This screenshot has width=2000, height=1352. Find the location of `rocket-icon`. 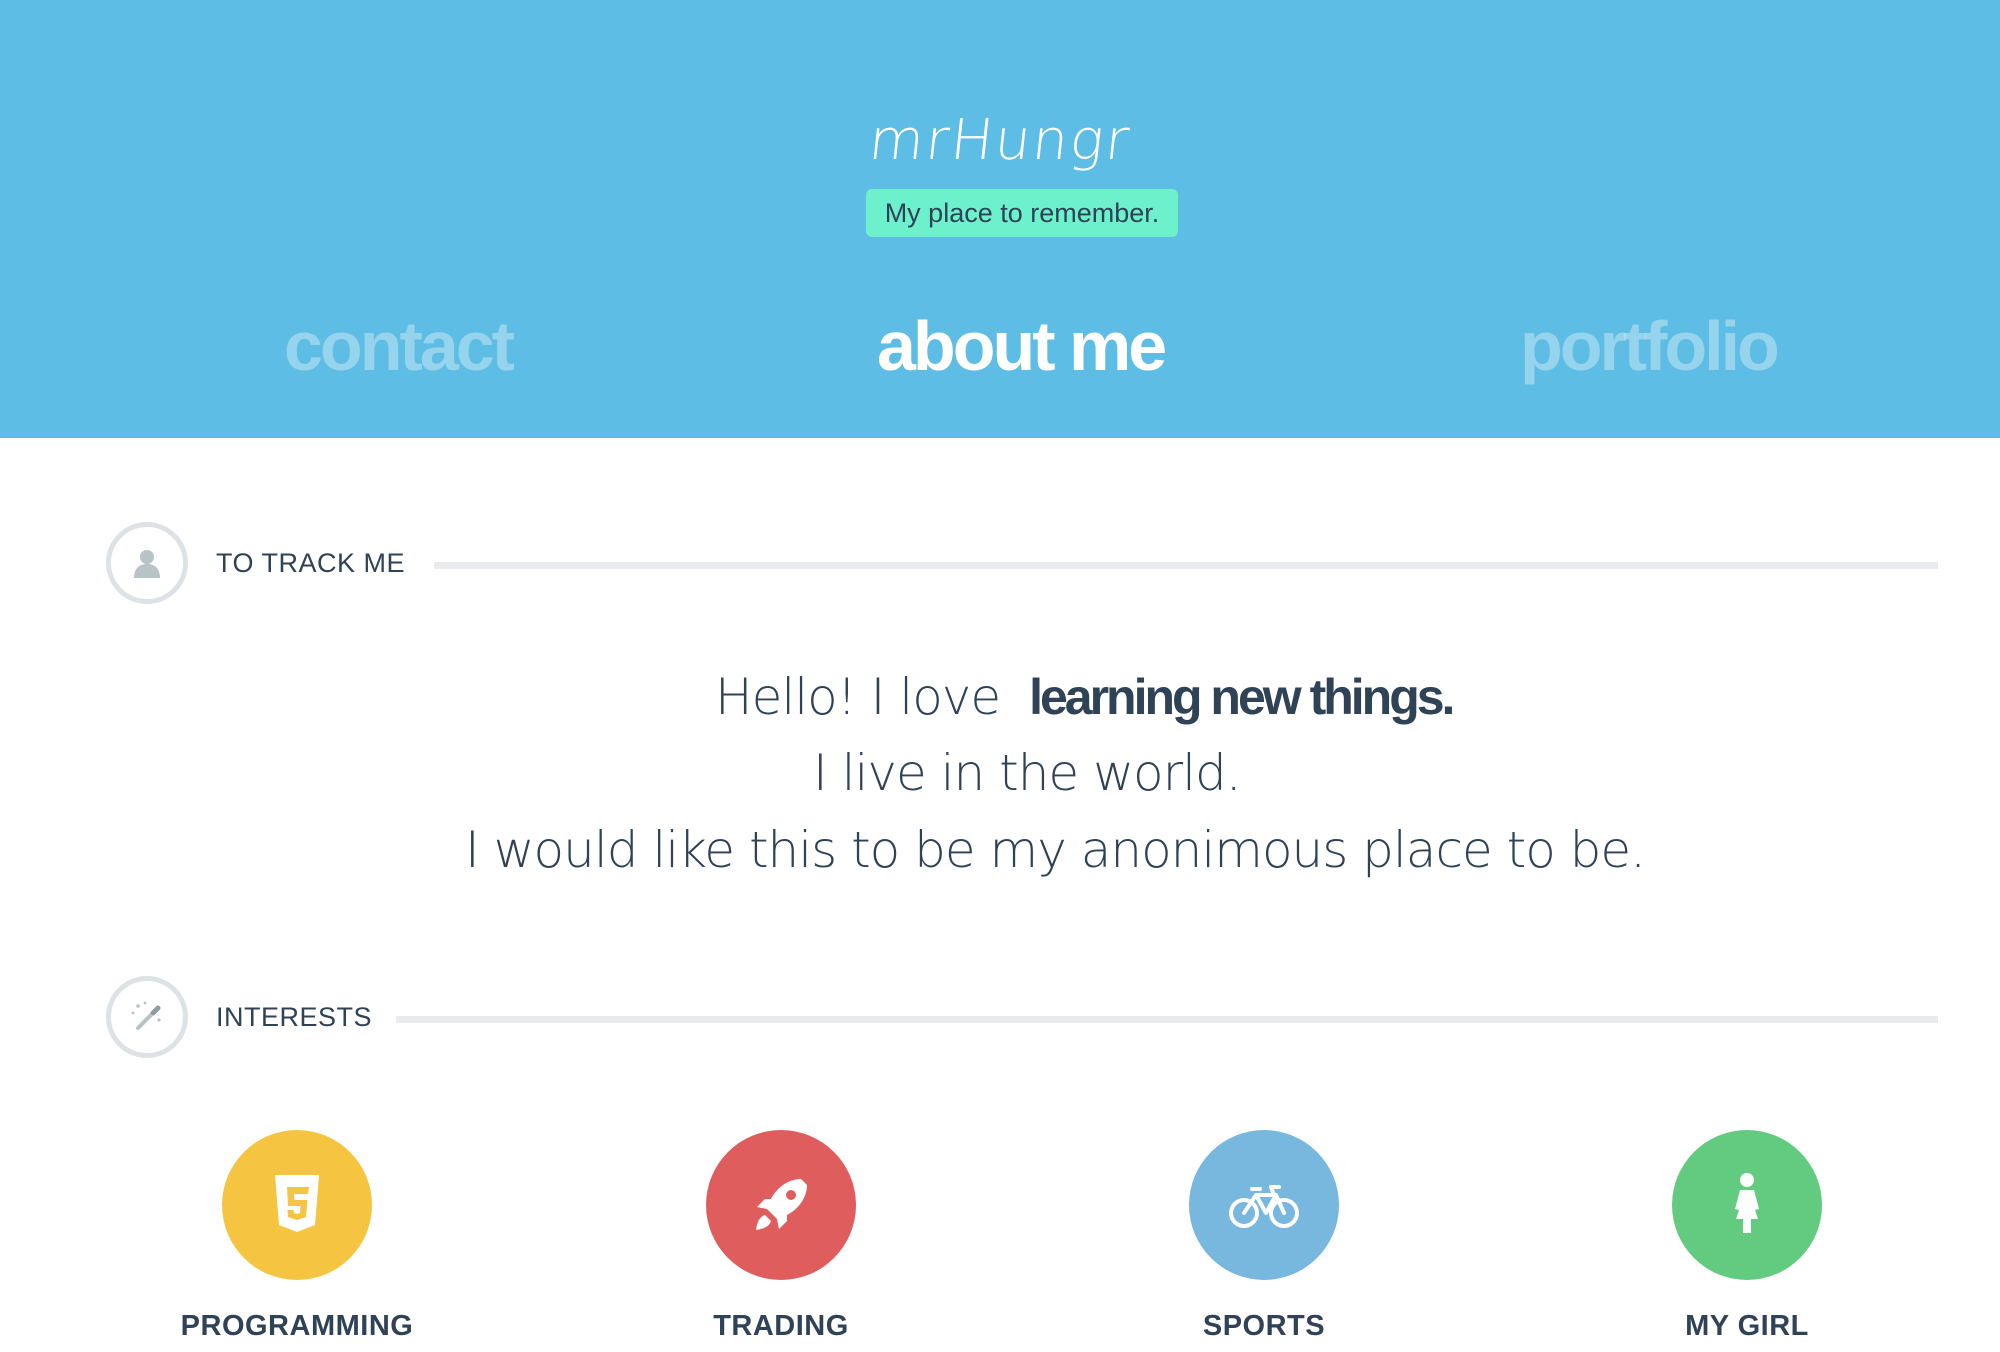

rocket-icon is located at coordinates (781, 1204).